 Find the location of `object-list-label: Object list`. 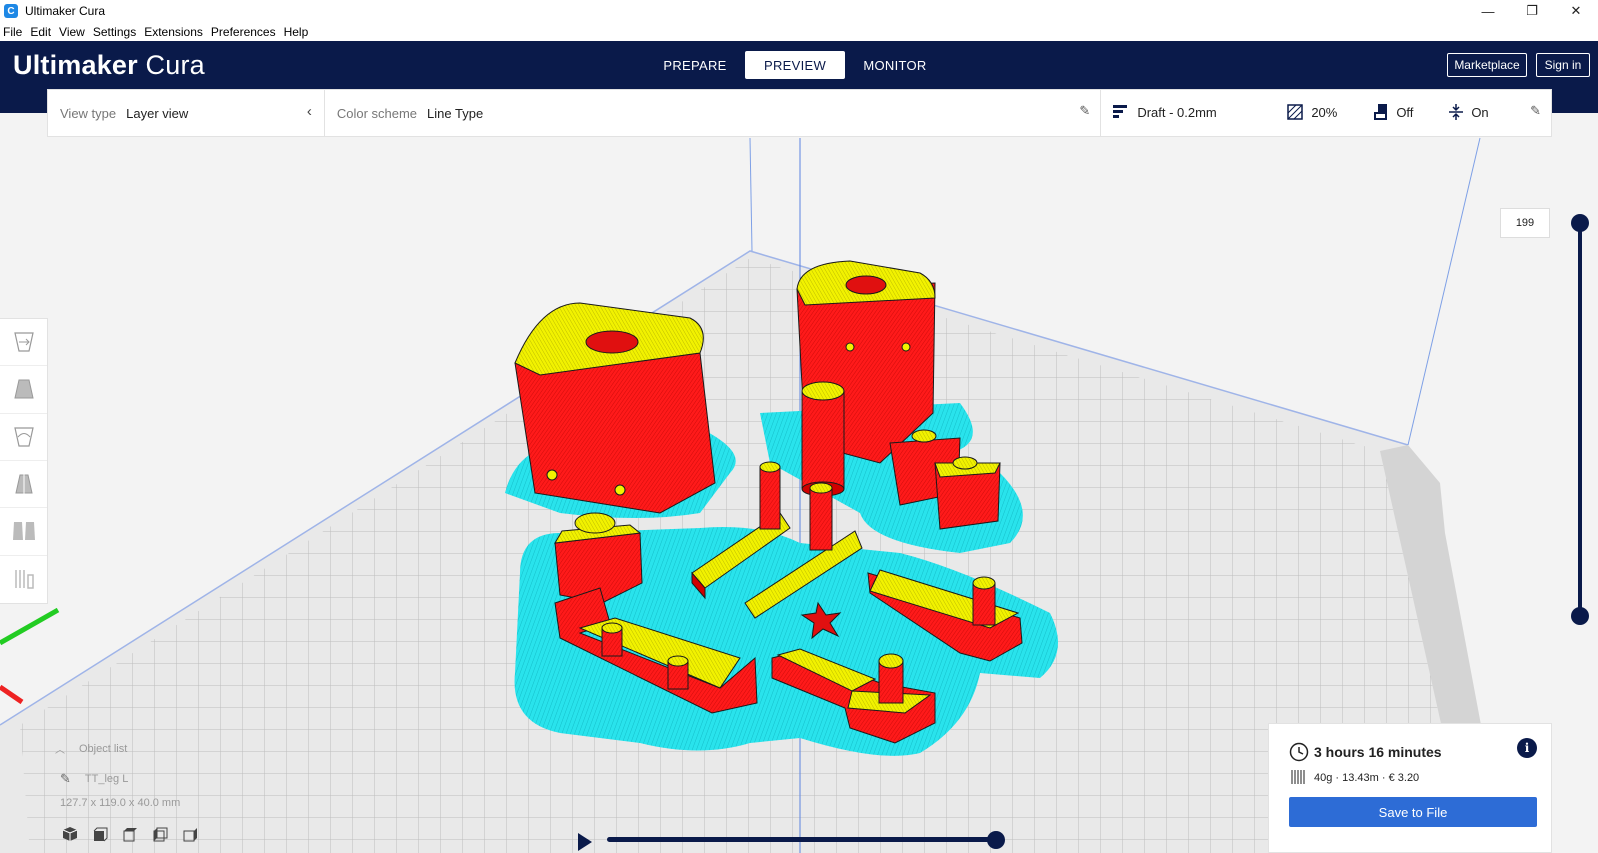

object-list-label: Object list is located at coordinates (103, 748).